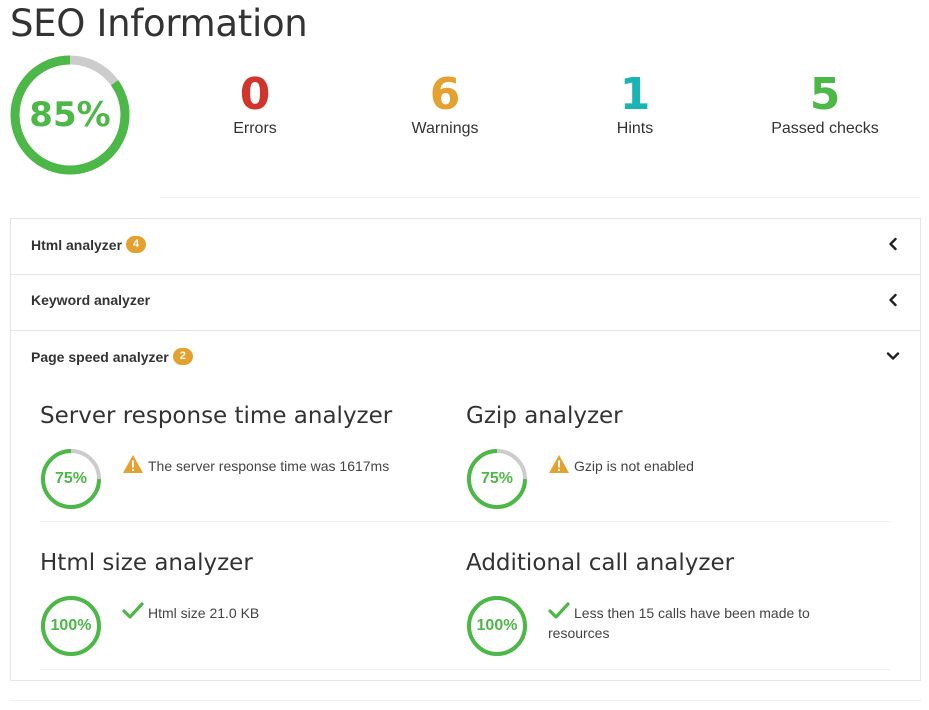 The height and width of the screenshot is (710, 929). Describe the element at coordinates (445, 94) in the screenshot. I see `warnings-count: 6` at that location.